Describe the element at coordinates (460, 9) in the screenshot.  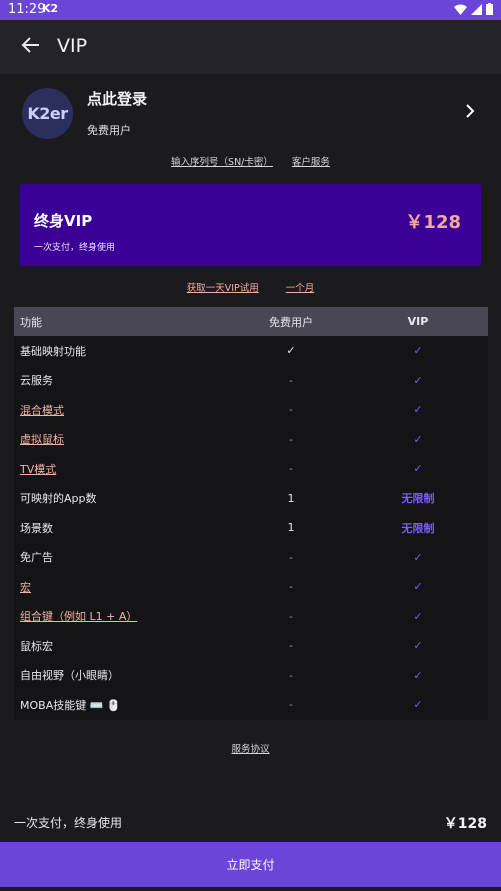
I see `wifi-icon` at that location.